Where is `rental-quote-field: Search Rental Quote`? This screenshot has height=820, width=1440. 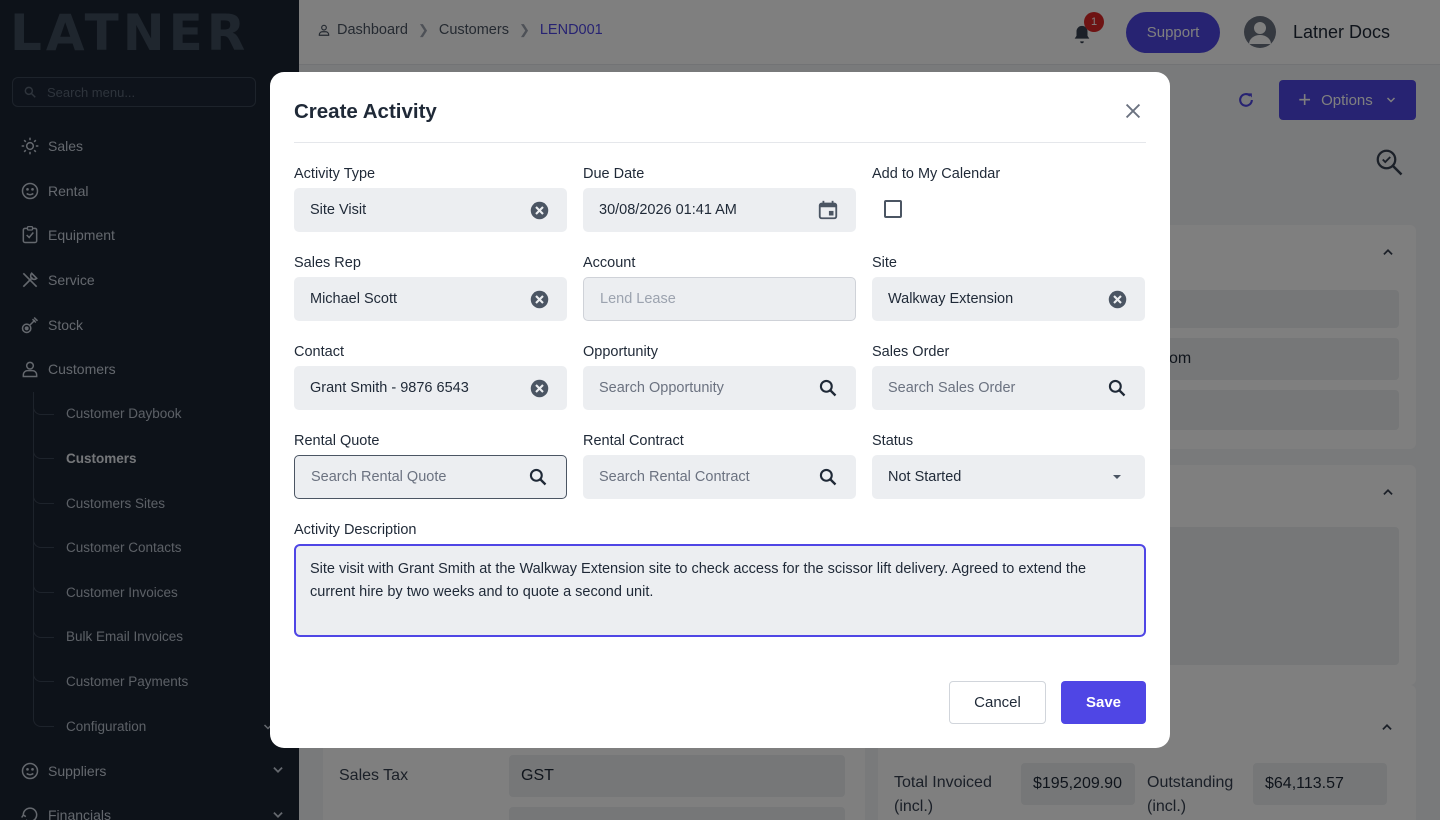 rental-quote-field: Search Rental Quote is located at coordinates (430, 477).